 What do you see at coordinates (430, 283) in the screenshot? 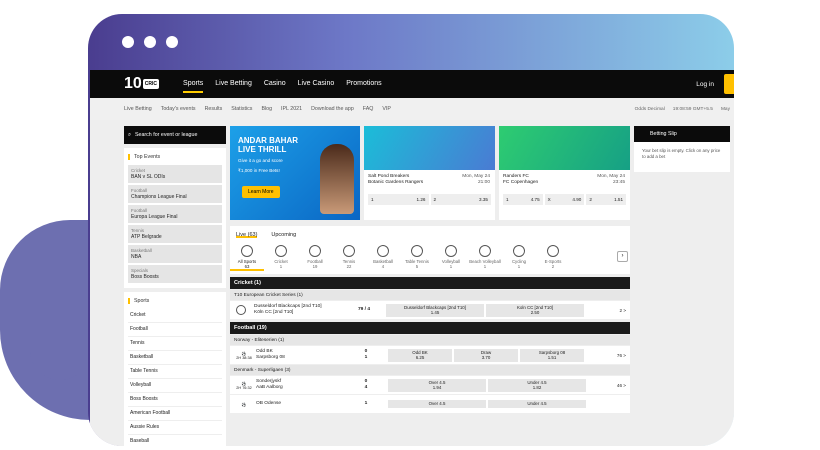
I see `section-header-cricket: Cricket (1)` at bounding box center [430, 283].